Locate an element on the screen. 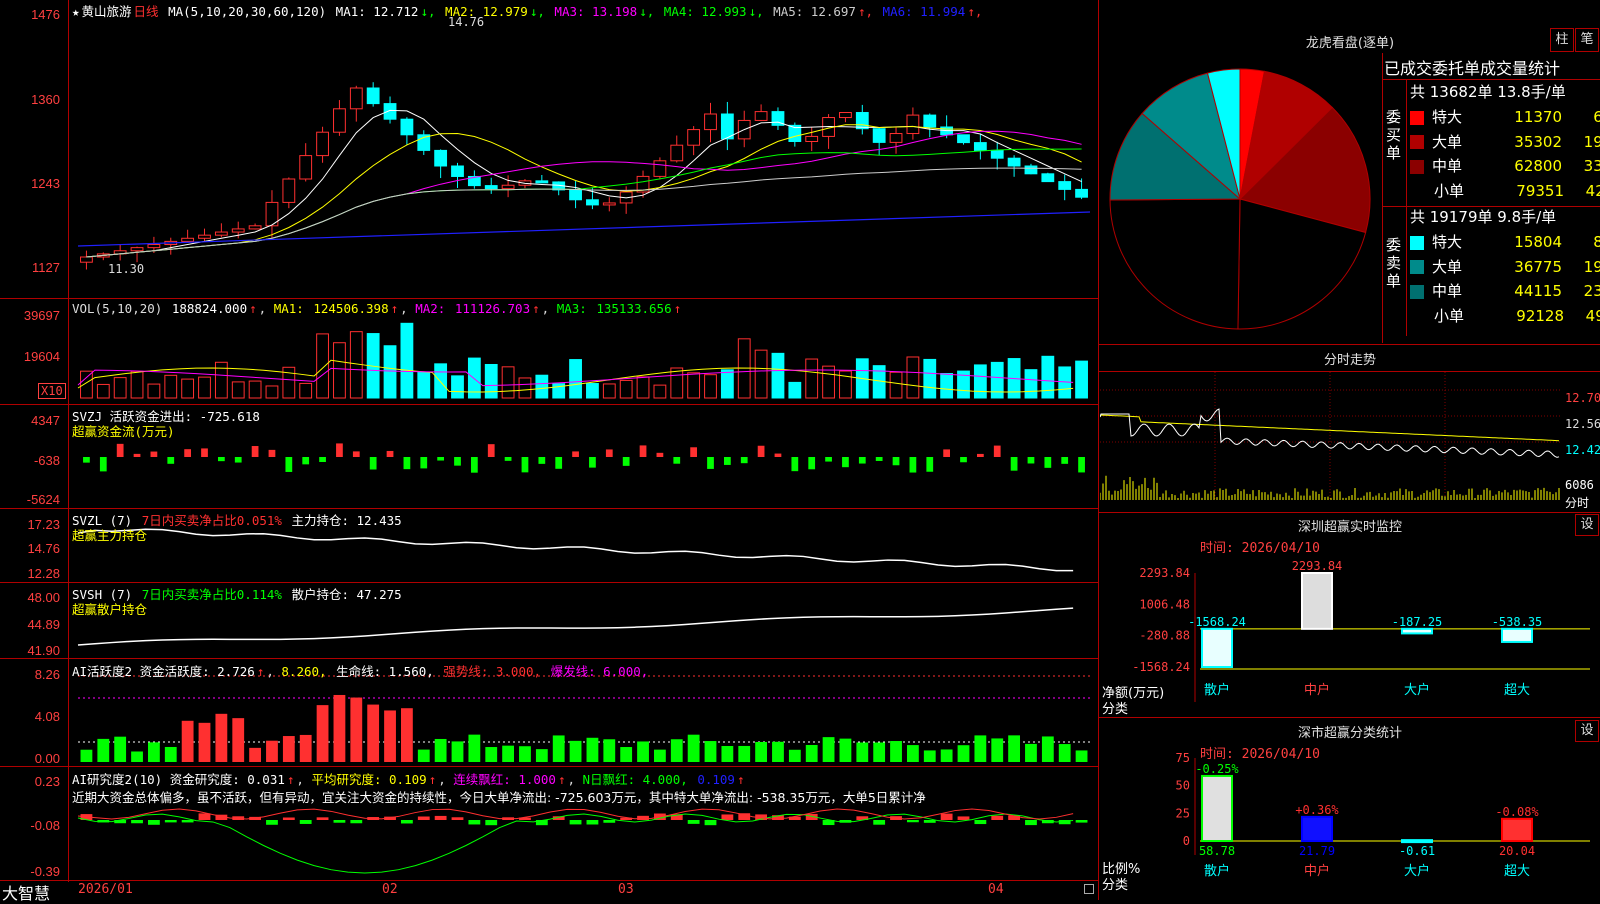  sell-swatch-icon is located at coordinates (1418, 316).